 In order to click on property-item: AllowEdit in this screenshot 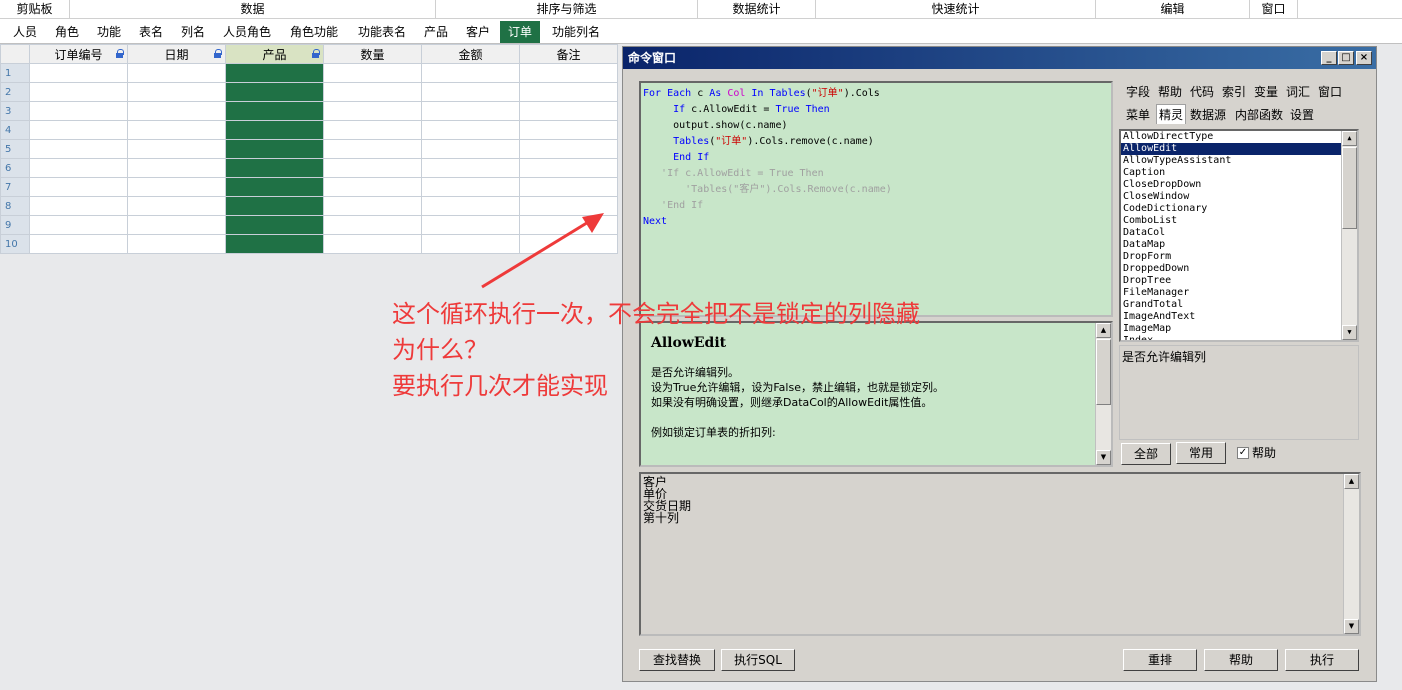, I will do `click(1239, 149)`.